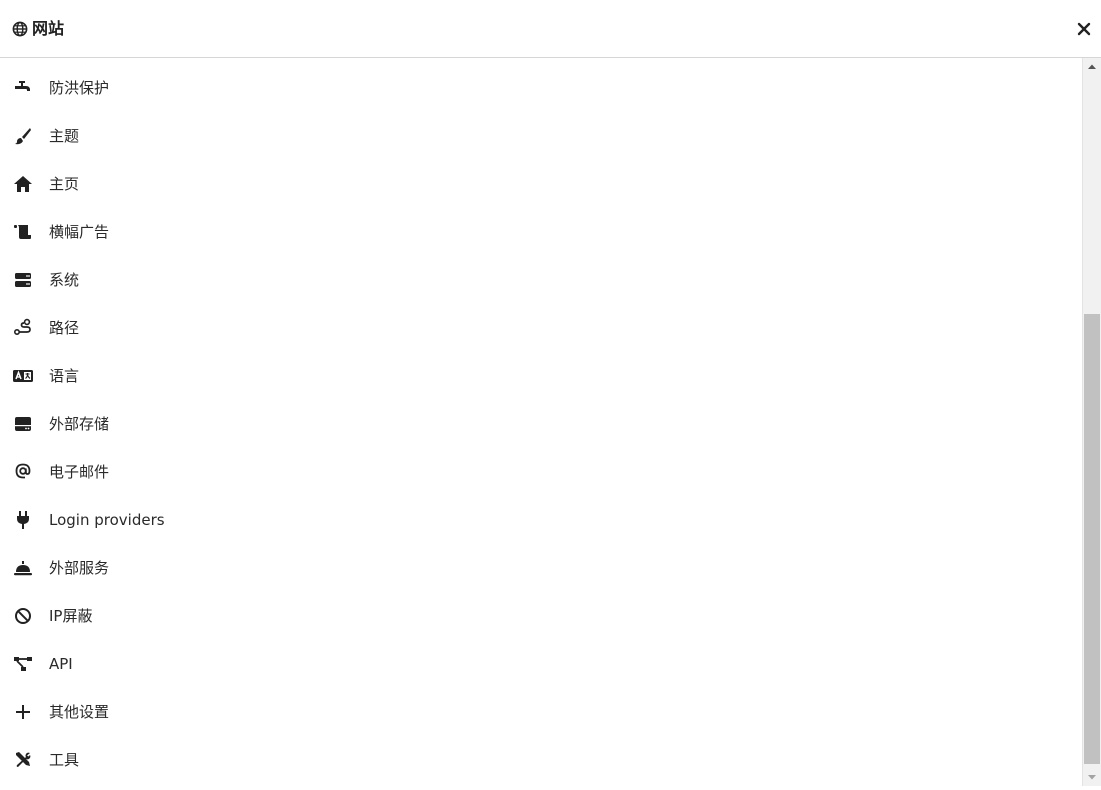 The height and width of the screenshot is (790, 1101). Describe the element at coordinates (79, 424) in the screenshot. I see `menu-item-label: 外部存储` at that location.